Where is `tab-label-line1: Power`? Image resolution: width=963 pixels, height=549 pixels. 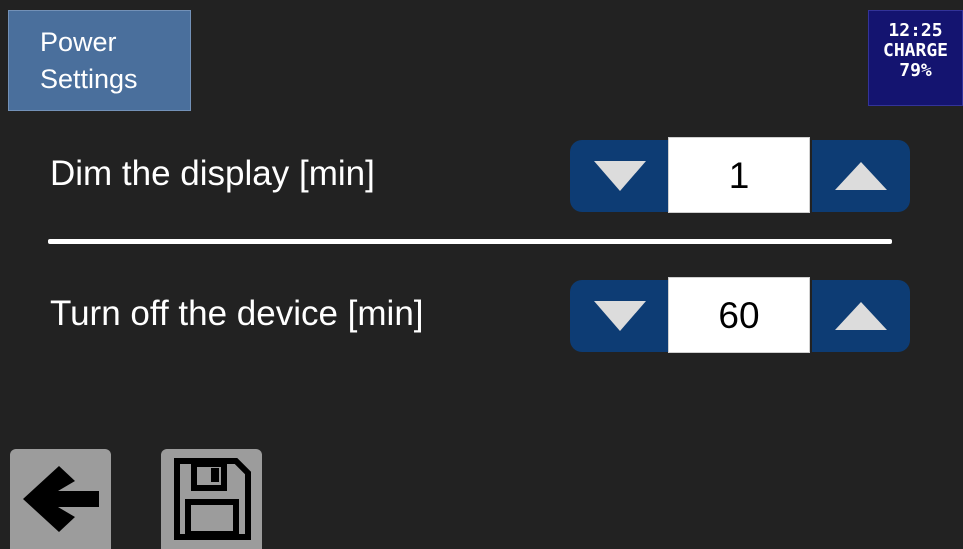
tab-label-line1: Power is located at coordinates (78, 41).